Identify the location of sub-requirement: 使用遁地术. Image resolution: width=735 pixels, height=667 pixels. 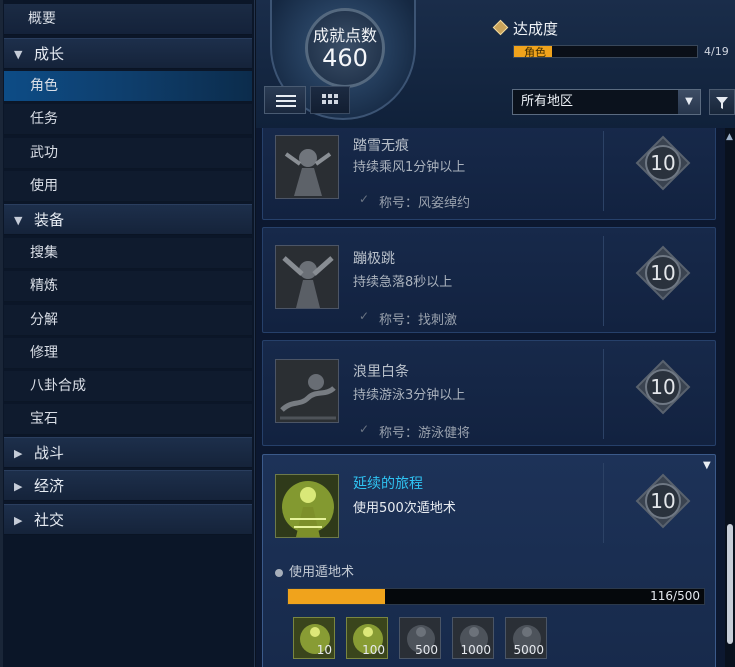
(314, 570).